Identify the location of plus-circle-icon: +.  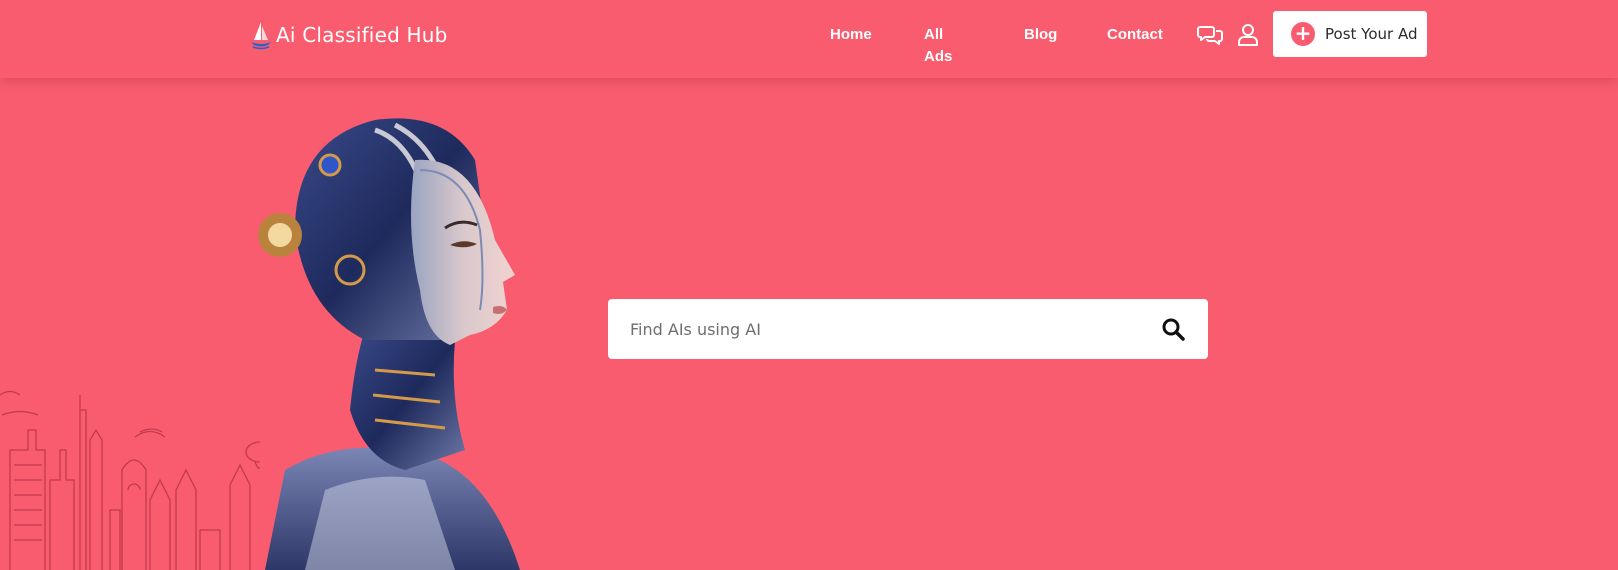
(1303, 34).